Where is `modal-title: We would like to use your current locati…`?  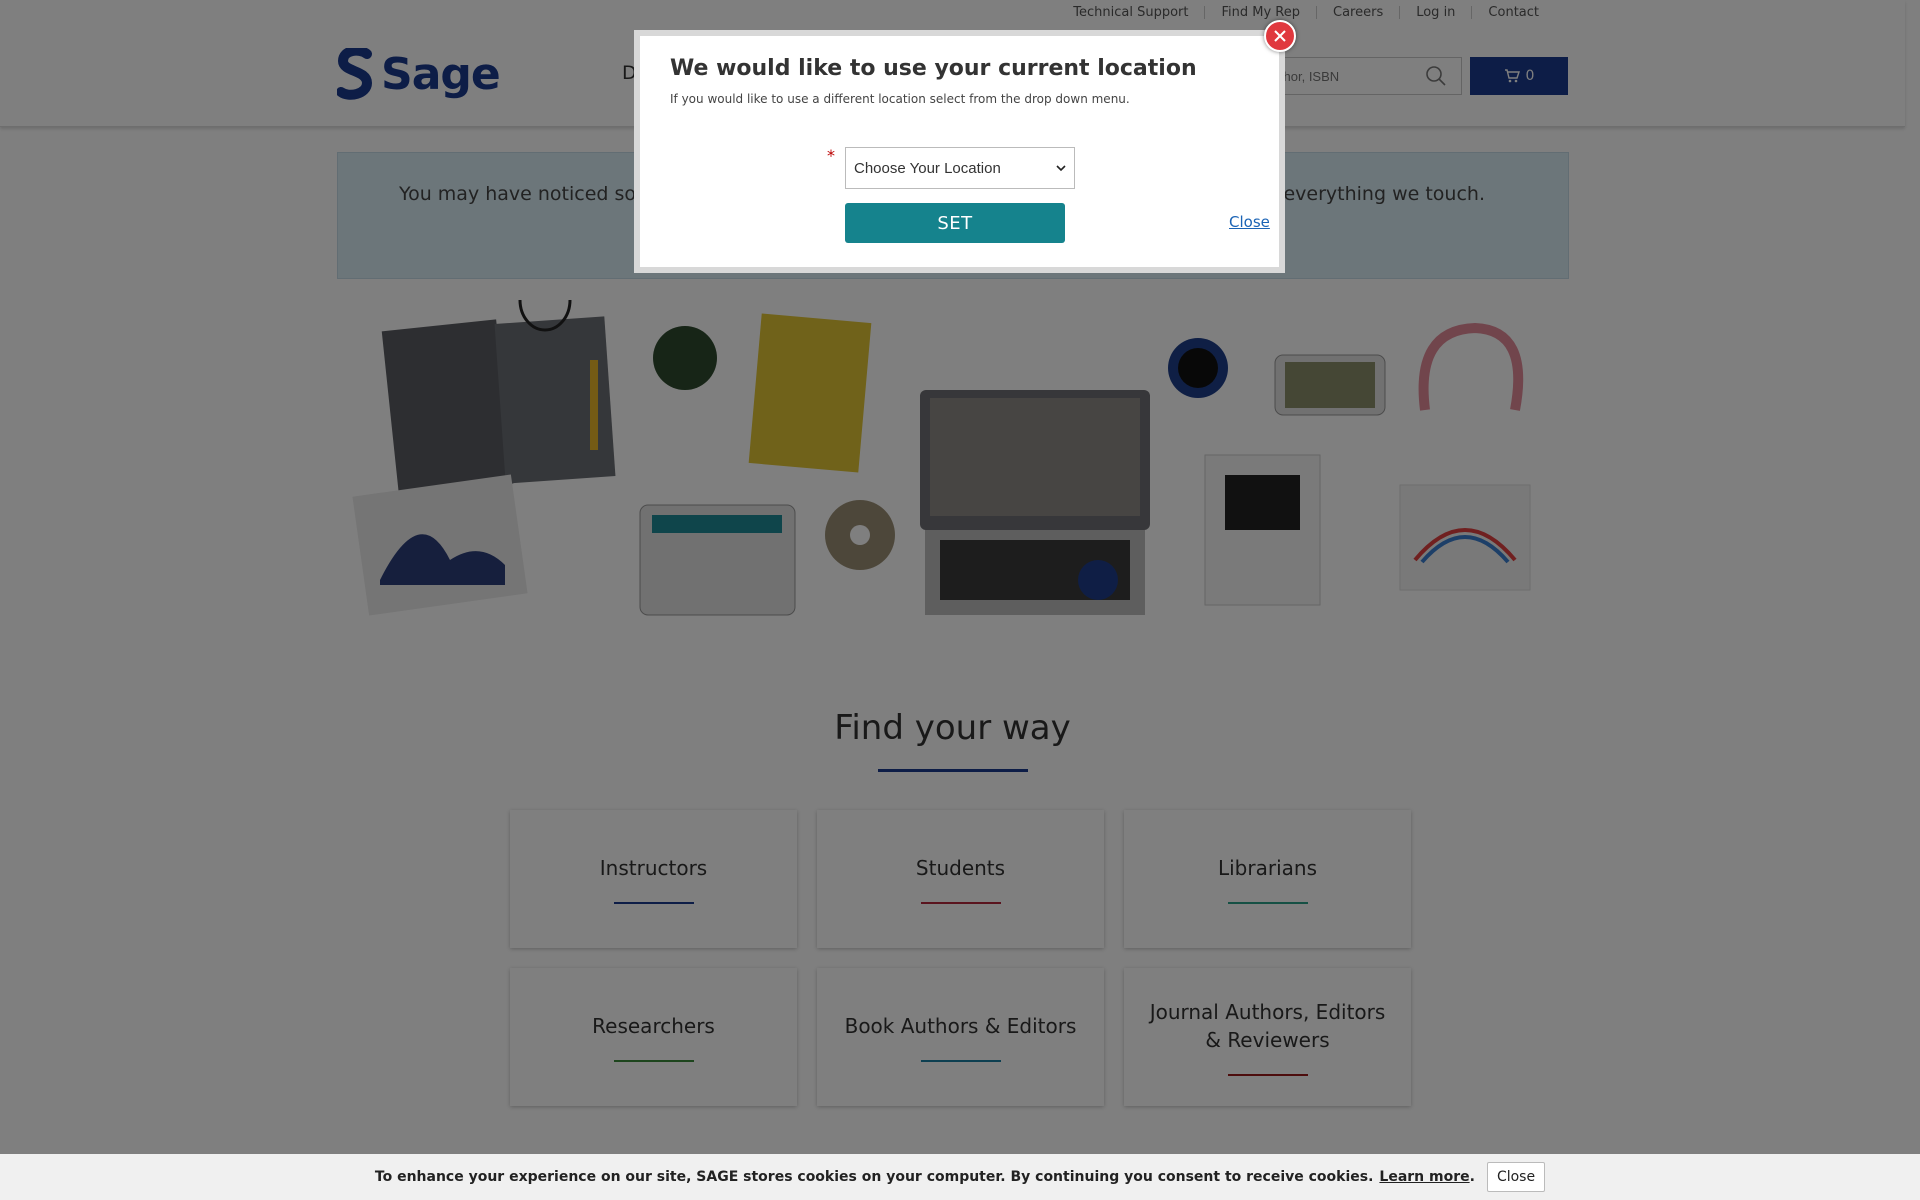
modal-title: We would like to use your current locati… is located at coordinates (933, 68).